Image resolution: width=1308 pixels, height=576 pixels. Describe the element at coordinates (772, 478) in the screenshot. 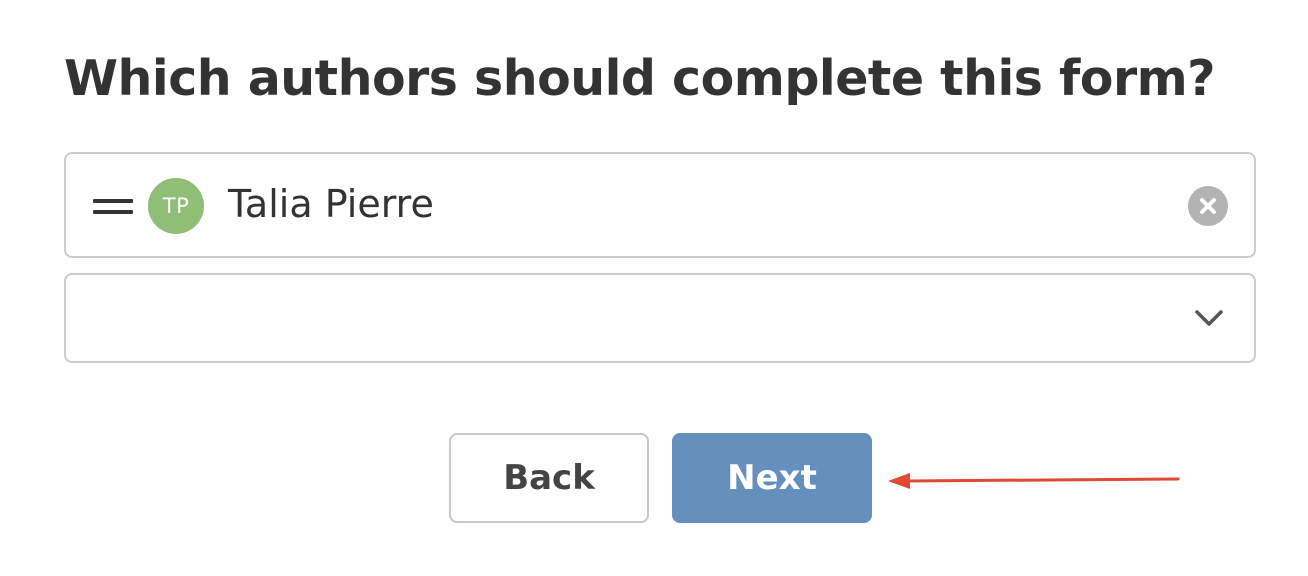

I see `next-button: Next` at that location.